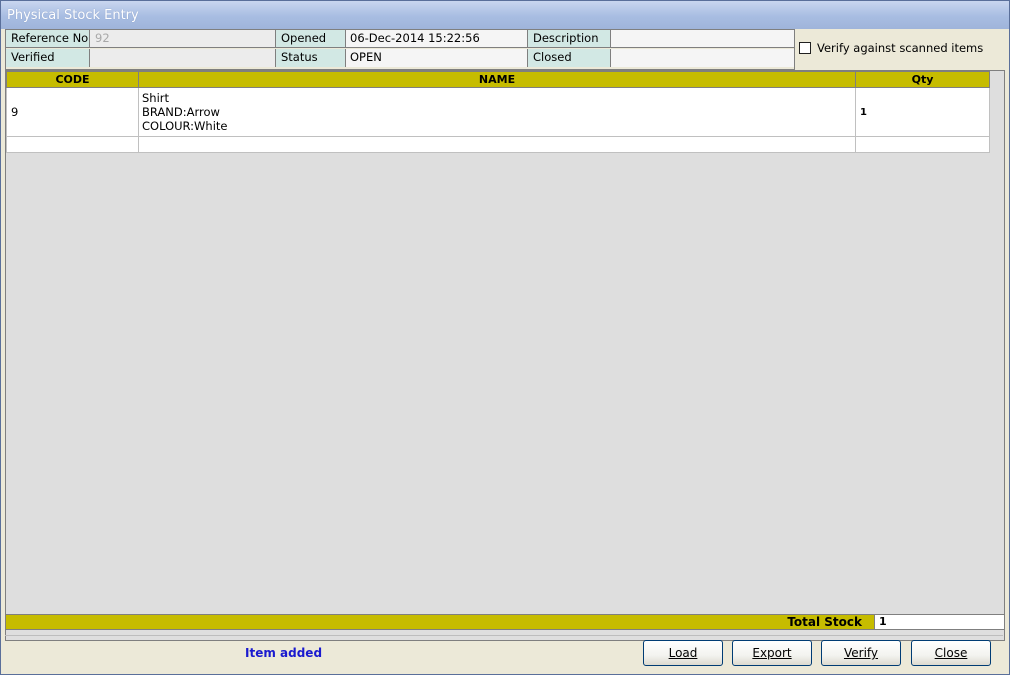 The height and width of the screenshot is (675, 1010). What do you see at coordinates (437, 58) in the screenshot?
I see `status-value: OPEN` at bounding box center [437, 58].